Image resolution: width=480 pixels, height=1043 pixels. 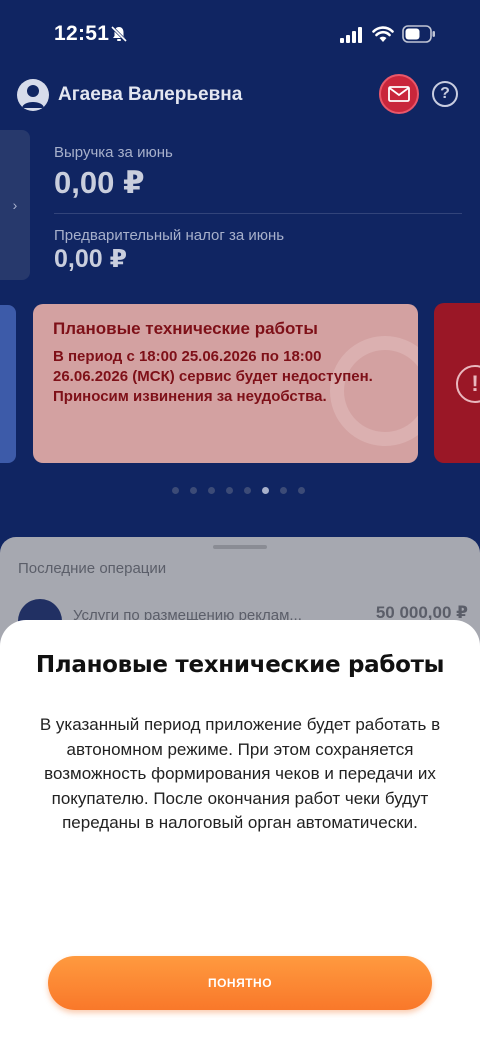 What do you see at coordinates (119, 34) in the screenshot?
I see `bell-off-icon` at bounding box center [119, 34].